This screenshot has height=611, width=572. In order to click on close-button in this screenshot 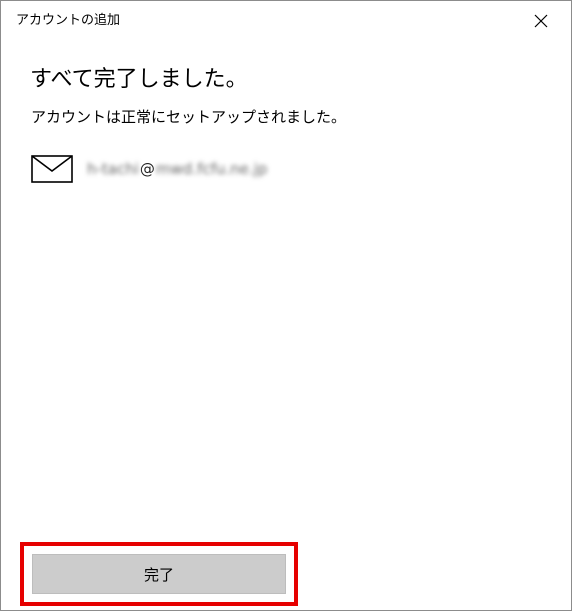, I will do `click(541, 21)`.